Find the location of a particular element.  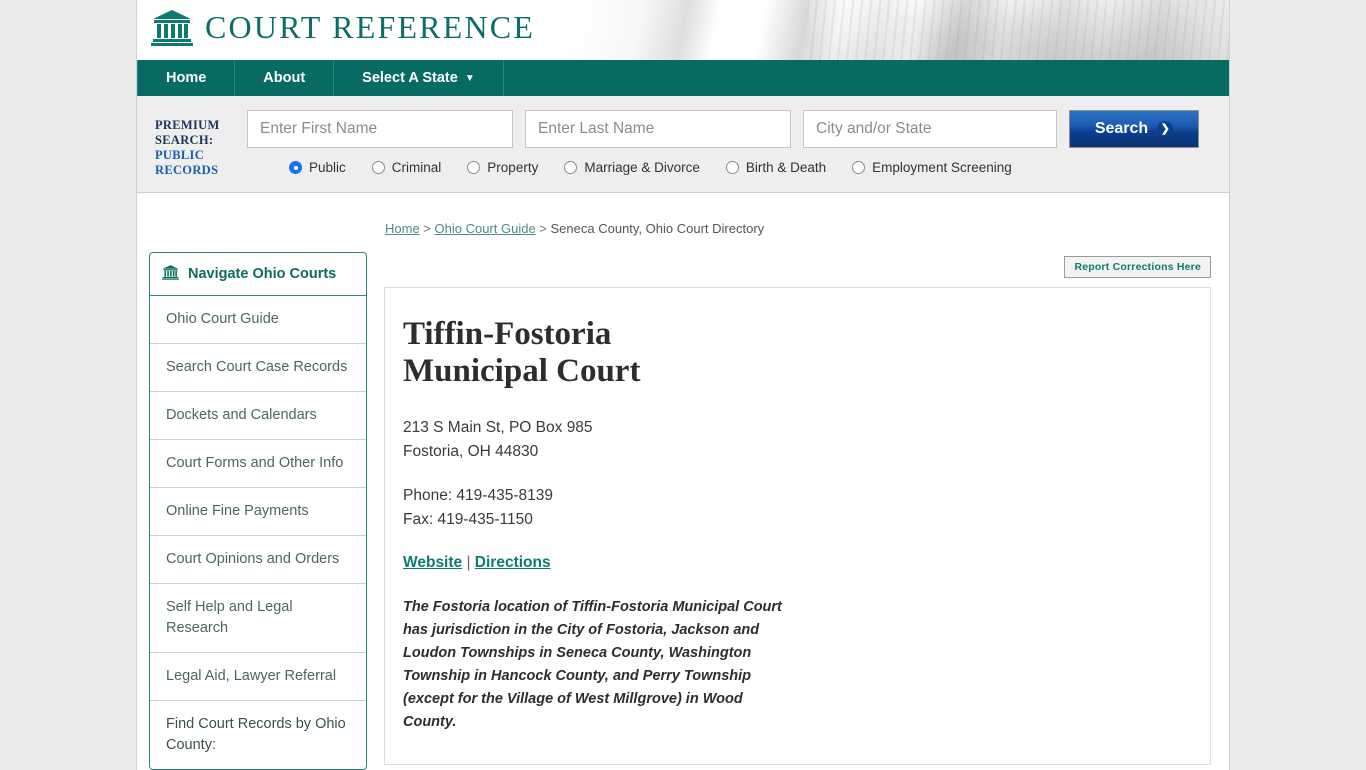

search-button-label: Search is located at coordinates (1121, 128).